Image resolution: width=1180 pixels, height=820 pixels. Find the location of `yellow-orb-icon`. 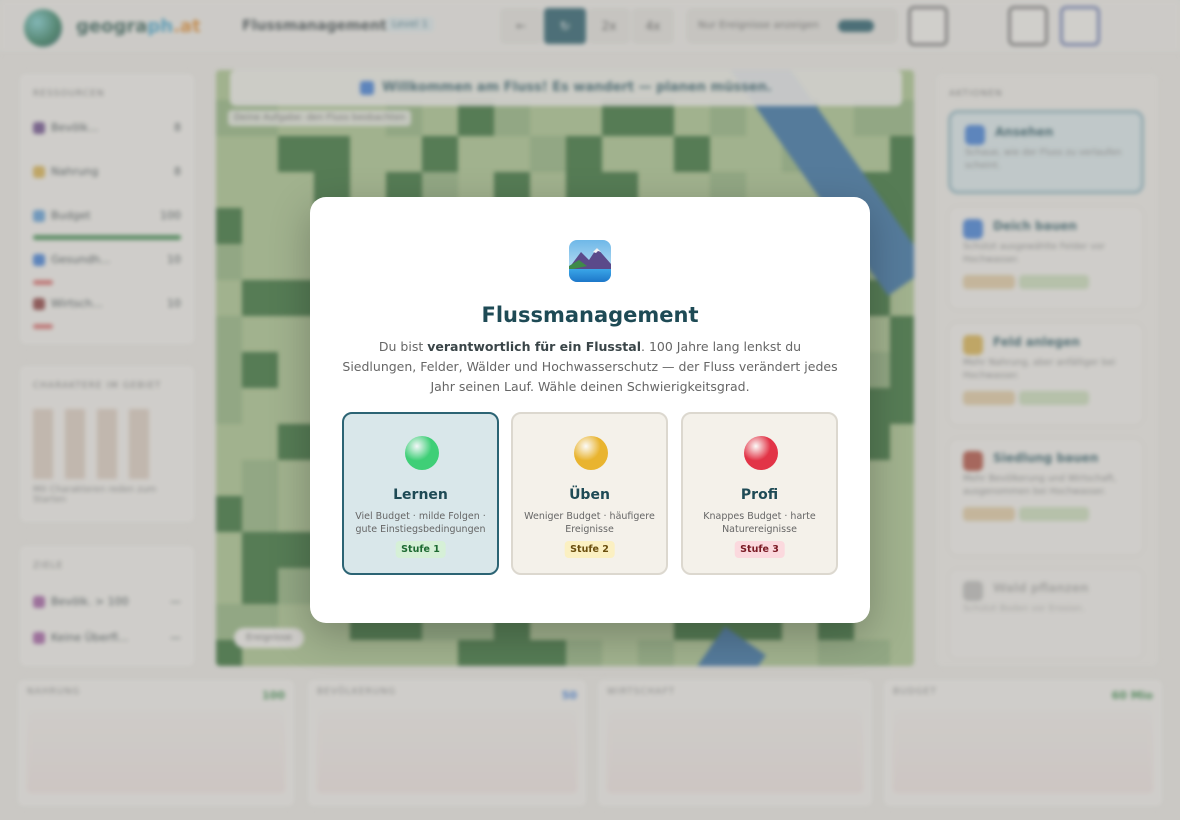

yellow-orb-icon is located at coordinates (591, 453).